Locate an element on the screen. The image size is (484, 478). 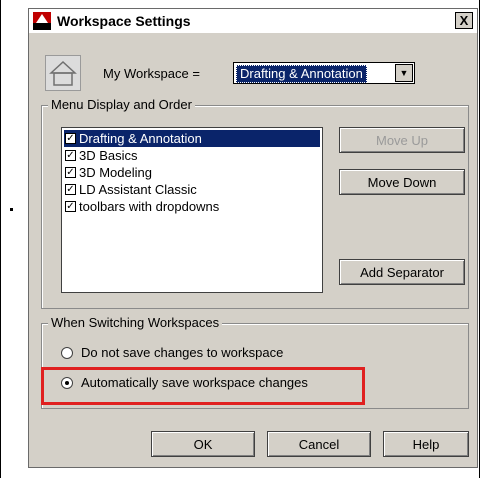
my-workspace-label: My Workspace = is located at coordinates (151, 73).